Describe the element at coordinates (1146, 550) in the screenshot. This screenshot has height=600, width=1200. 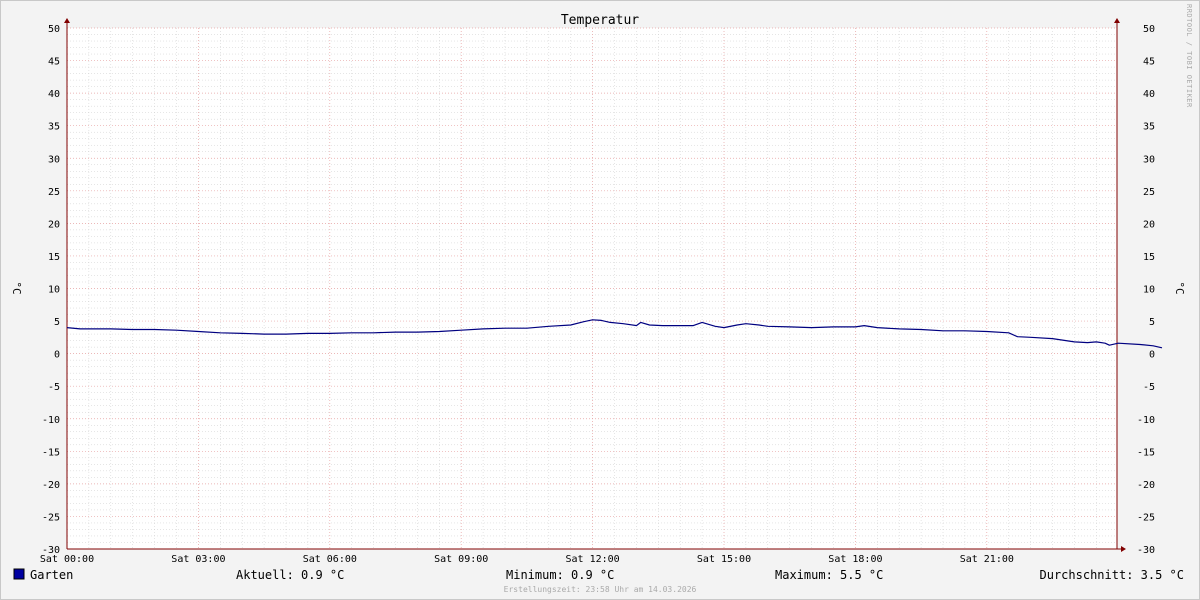
I see `y-tick-label: -30` at that location.